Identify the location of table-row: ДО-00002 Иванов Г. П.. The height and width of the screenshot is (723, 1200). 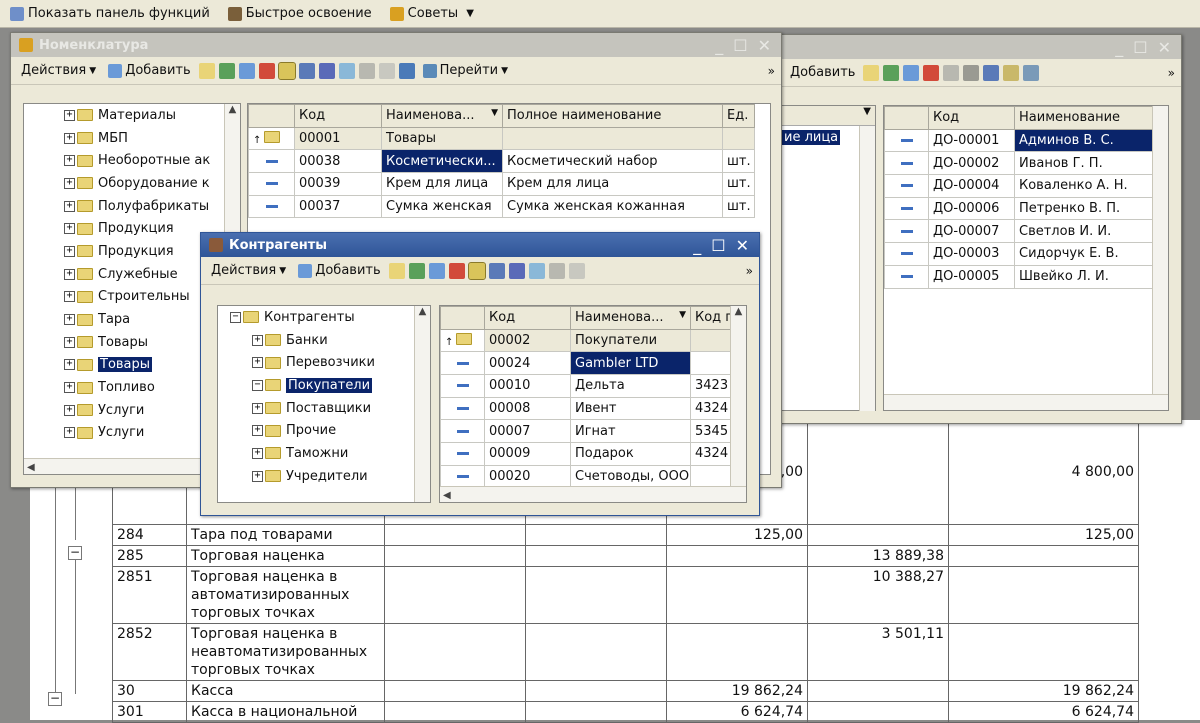
(1019, 163).